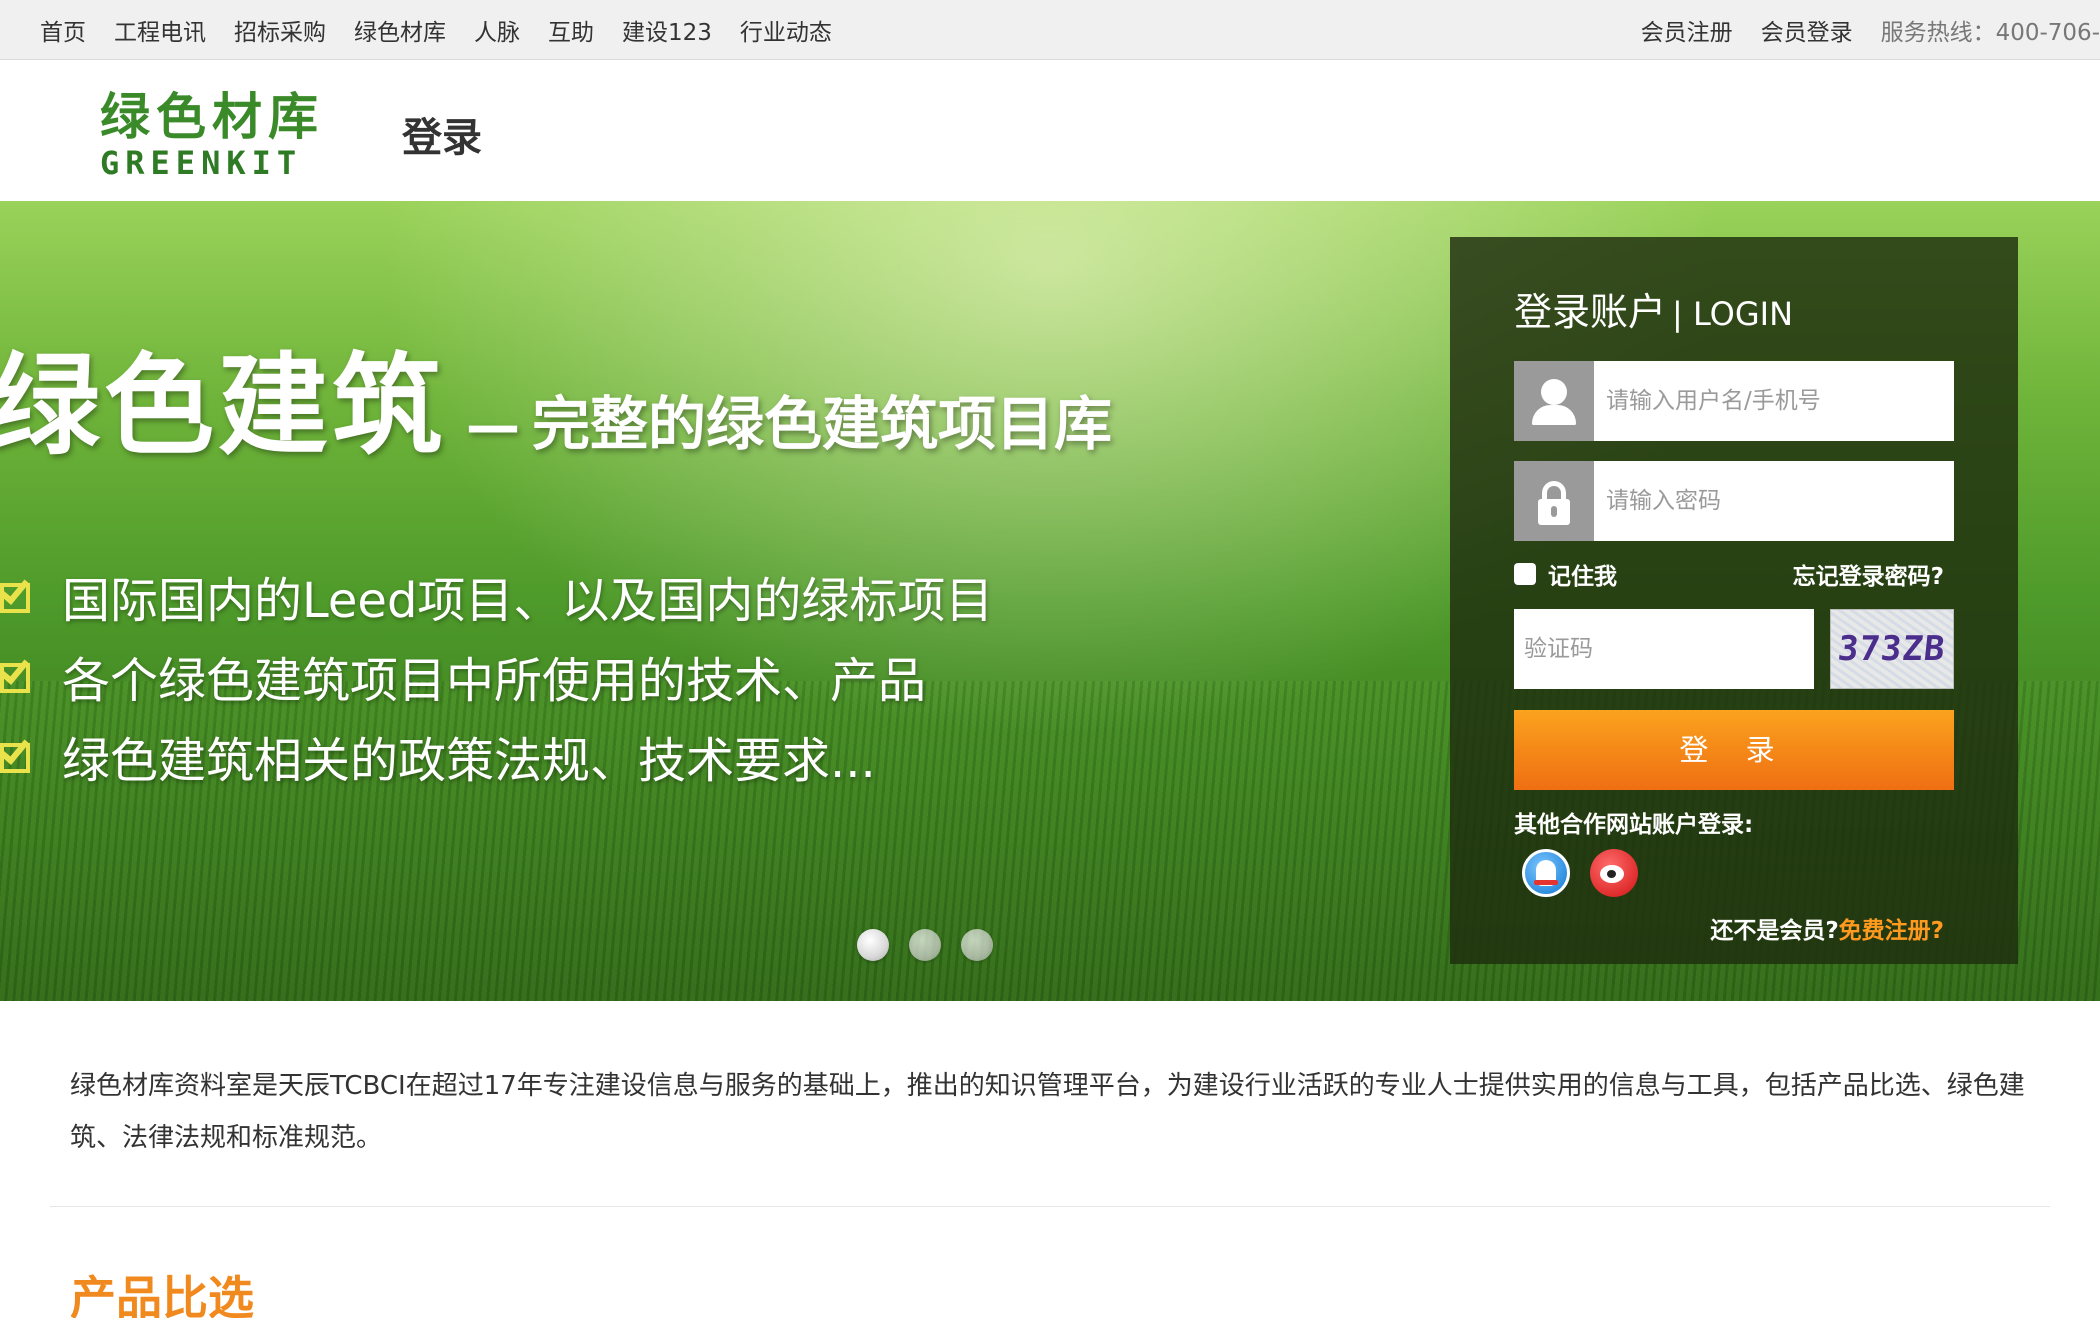 This screenshot has width=2100, height=1318. I want to click on main-nav: 首页 工程电讯 招标采购 绿色材库 人脉 互助 建设123 行业动态, so click(450, 30).